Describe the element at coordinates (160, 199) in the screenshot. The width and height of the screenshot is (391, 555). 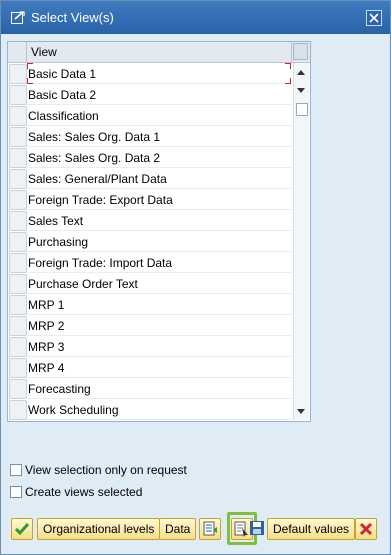
I see `view-cell: Foreign Trade: Export Data` at that location.